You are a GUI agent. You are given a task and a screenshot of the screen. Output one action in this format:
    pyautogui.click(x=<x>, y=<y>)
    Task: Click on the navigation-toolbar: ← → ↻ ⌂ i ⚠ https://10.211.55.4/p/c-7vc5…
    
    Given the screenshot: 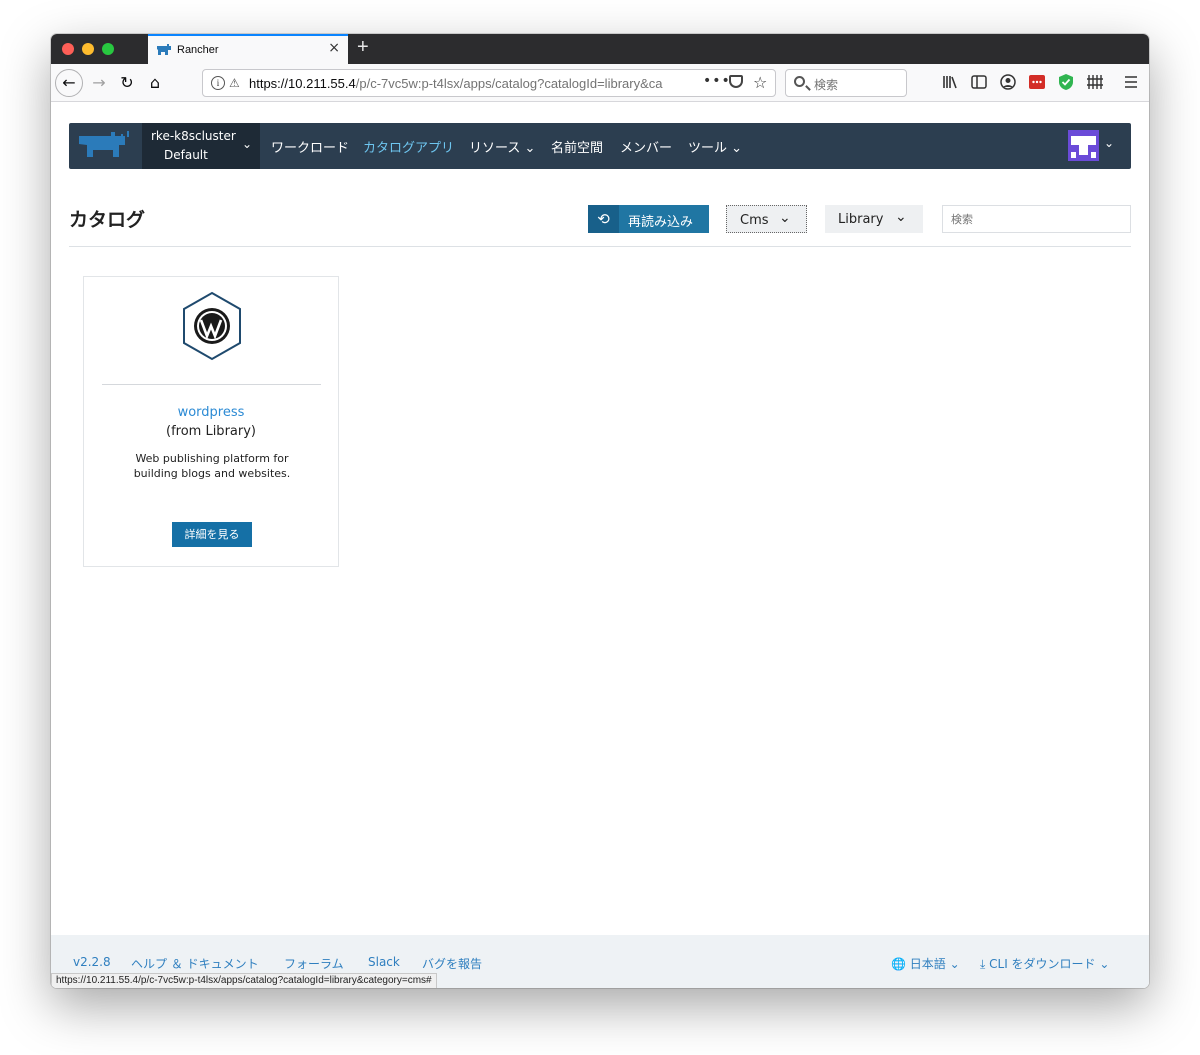 What is the action you would take?
    pyautogui.click(x=600, y=83)
    